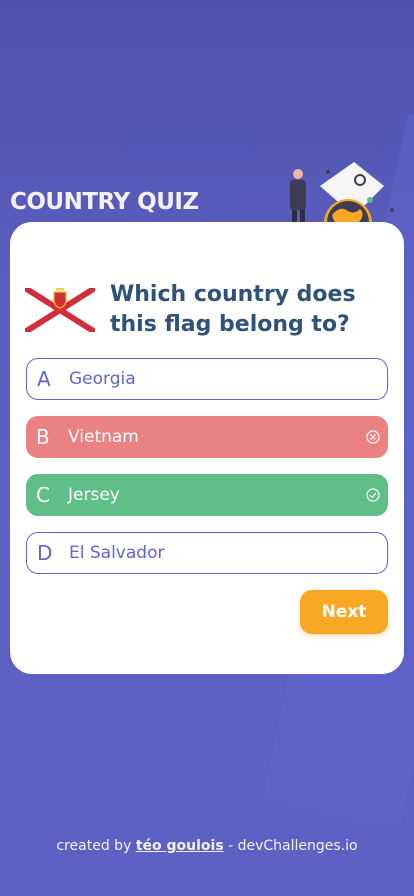 The height and width of the screenshot is (896, 414). Describe the element at coordinates (60, 310) in the screenshot. I see `jersey-flag-icon` at that location.